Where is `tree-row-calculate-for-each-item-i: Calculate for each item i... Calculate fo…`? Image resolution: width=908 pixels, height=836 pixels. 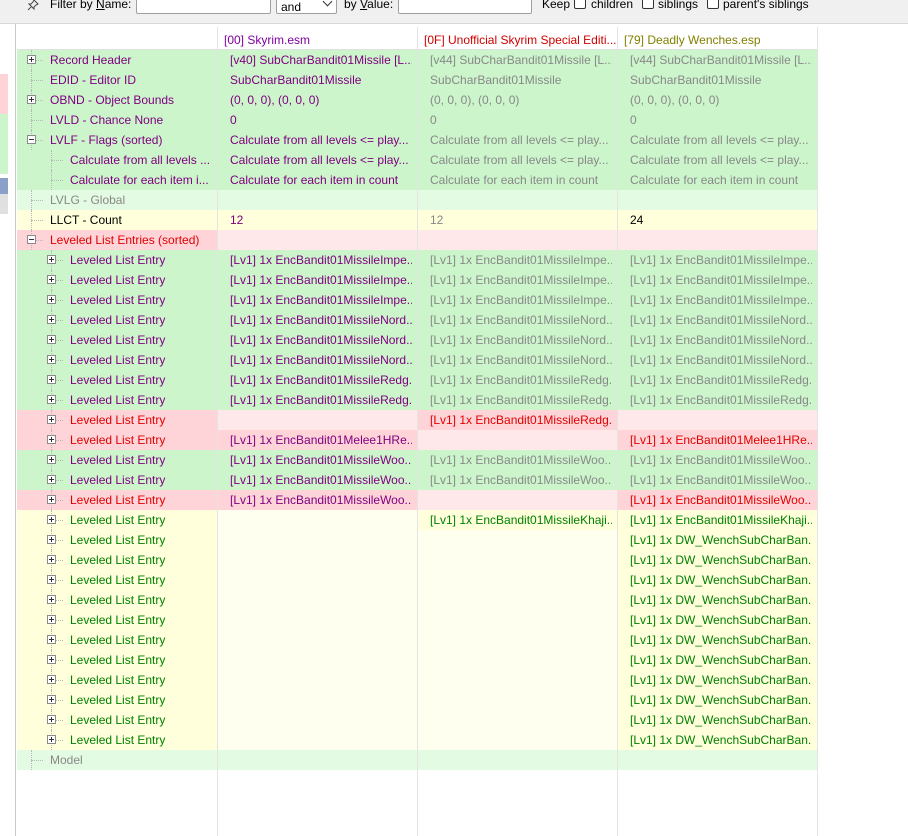
tree-row-calculate-for-each-item-i: Calculate for each item i... Calculate fo… is located at coordinates (462, 180).